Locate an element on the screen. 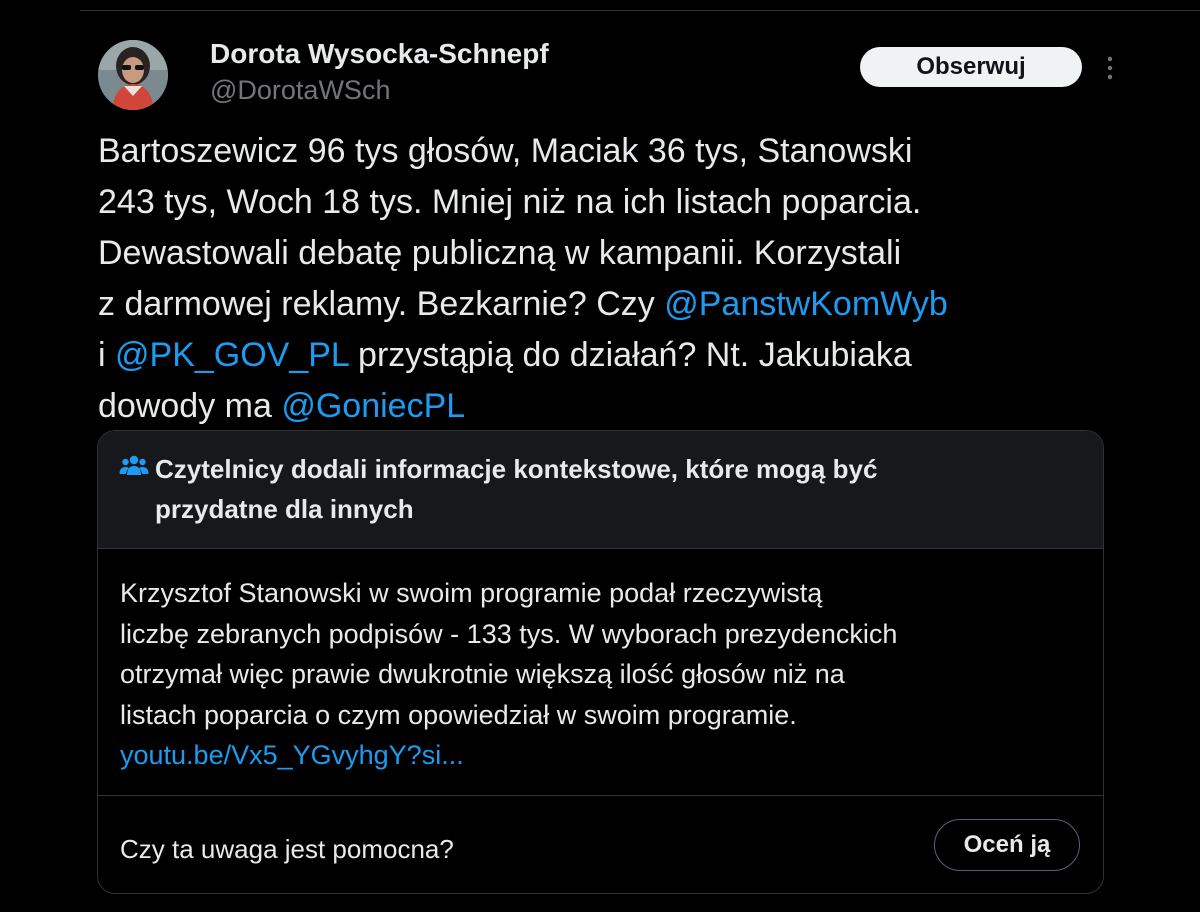  mention-link: @PK_GOV_PL is located at coordinates (232, 355).